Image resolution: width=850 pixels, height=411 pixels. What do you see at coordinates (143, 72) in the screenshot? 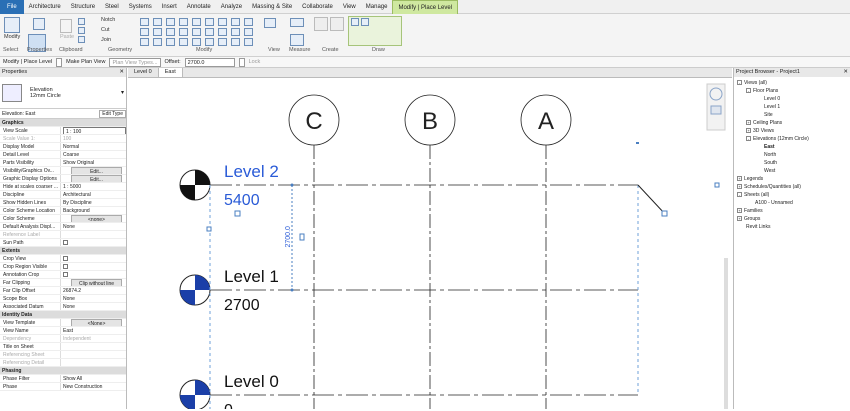
I see `view-tab-level-0: Level 0` at bounding box center [143, 72].